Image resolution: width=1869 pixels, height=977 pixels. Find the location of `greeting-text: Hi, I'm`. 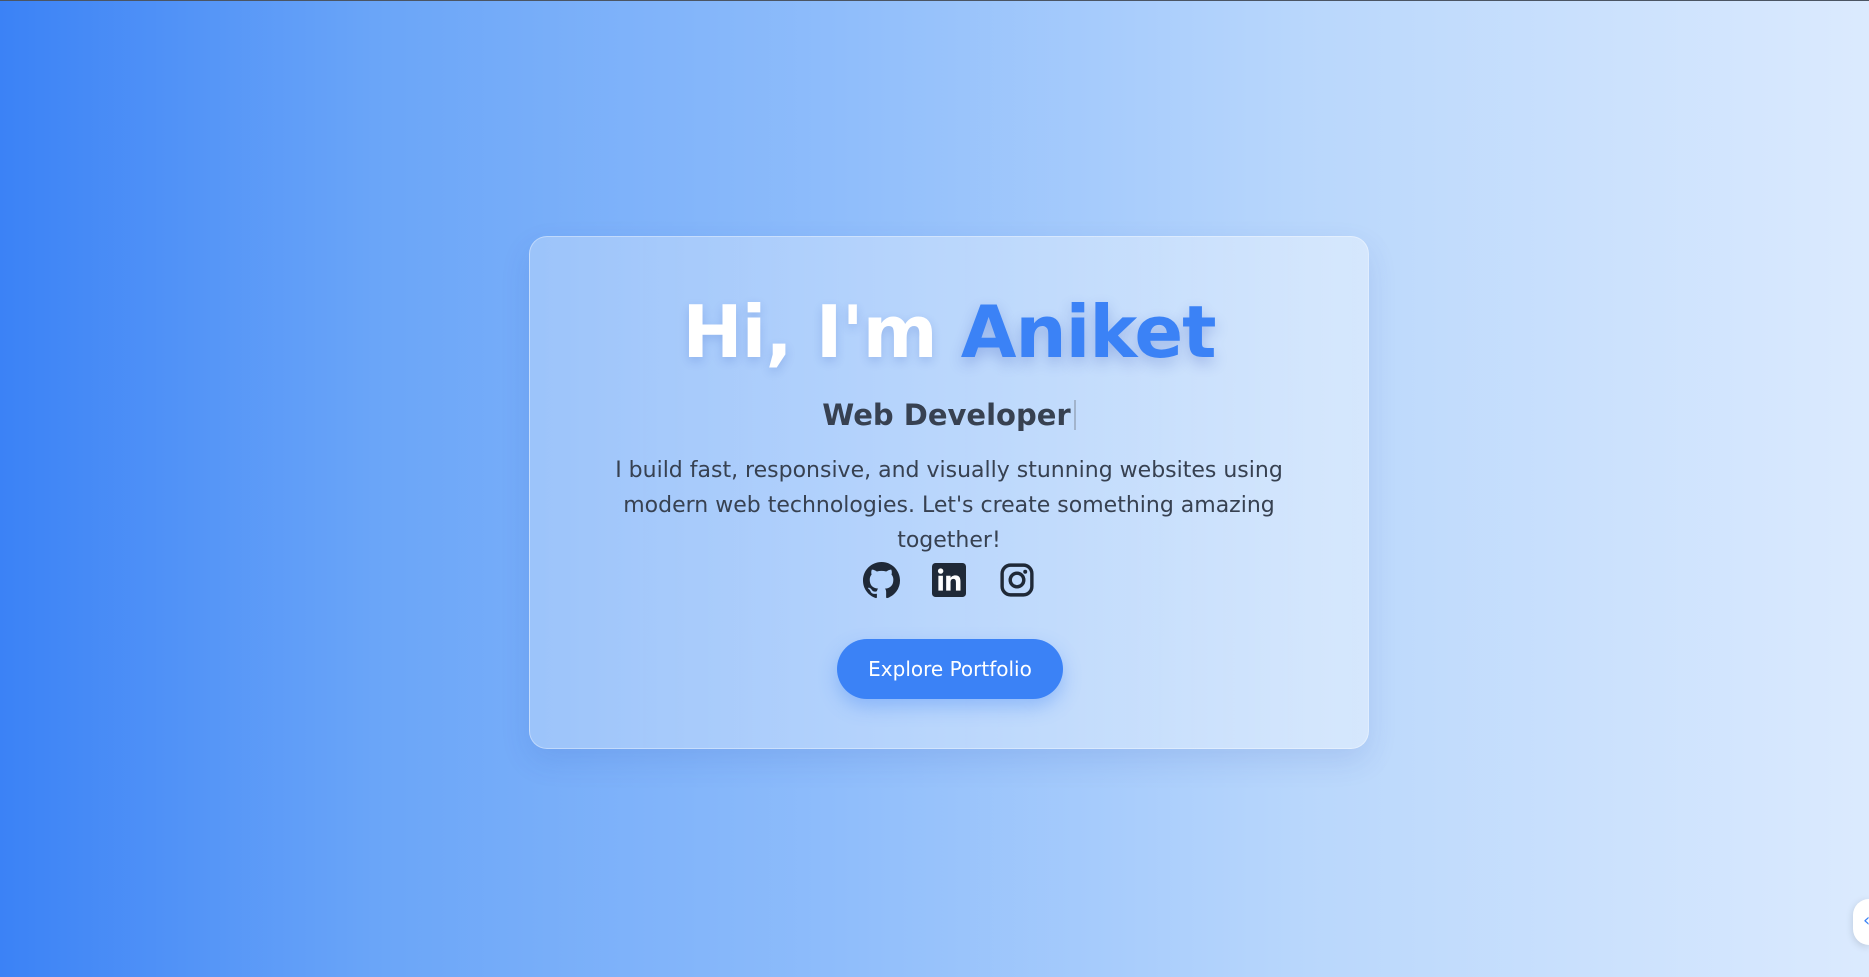

greeting-text: Hi, I'm is located at coordinates (821, 332).